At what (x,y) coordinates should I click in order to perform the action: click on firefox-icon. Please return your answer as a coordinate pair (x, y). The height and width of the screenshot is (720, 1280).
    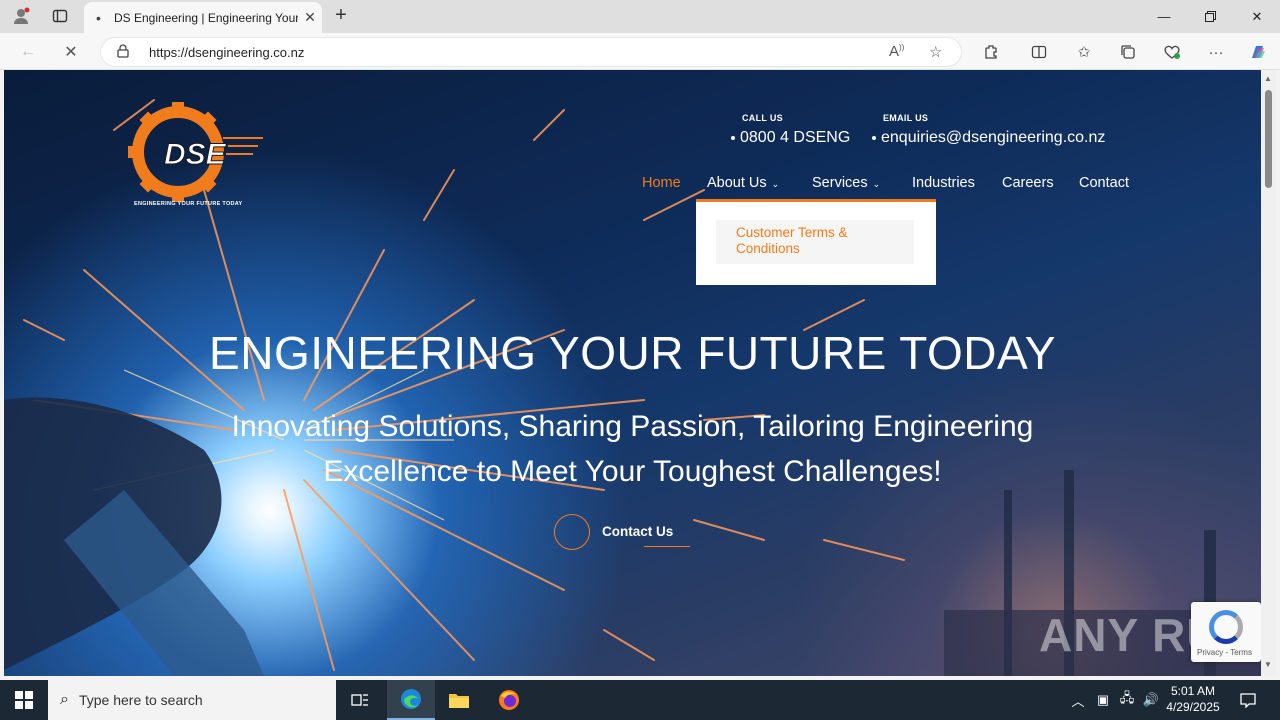
    Looking at the image, I should click on (509, 700).